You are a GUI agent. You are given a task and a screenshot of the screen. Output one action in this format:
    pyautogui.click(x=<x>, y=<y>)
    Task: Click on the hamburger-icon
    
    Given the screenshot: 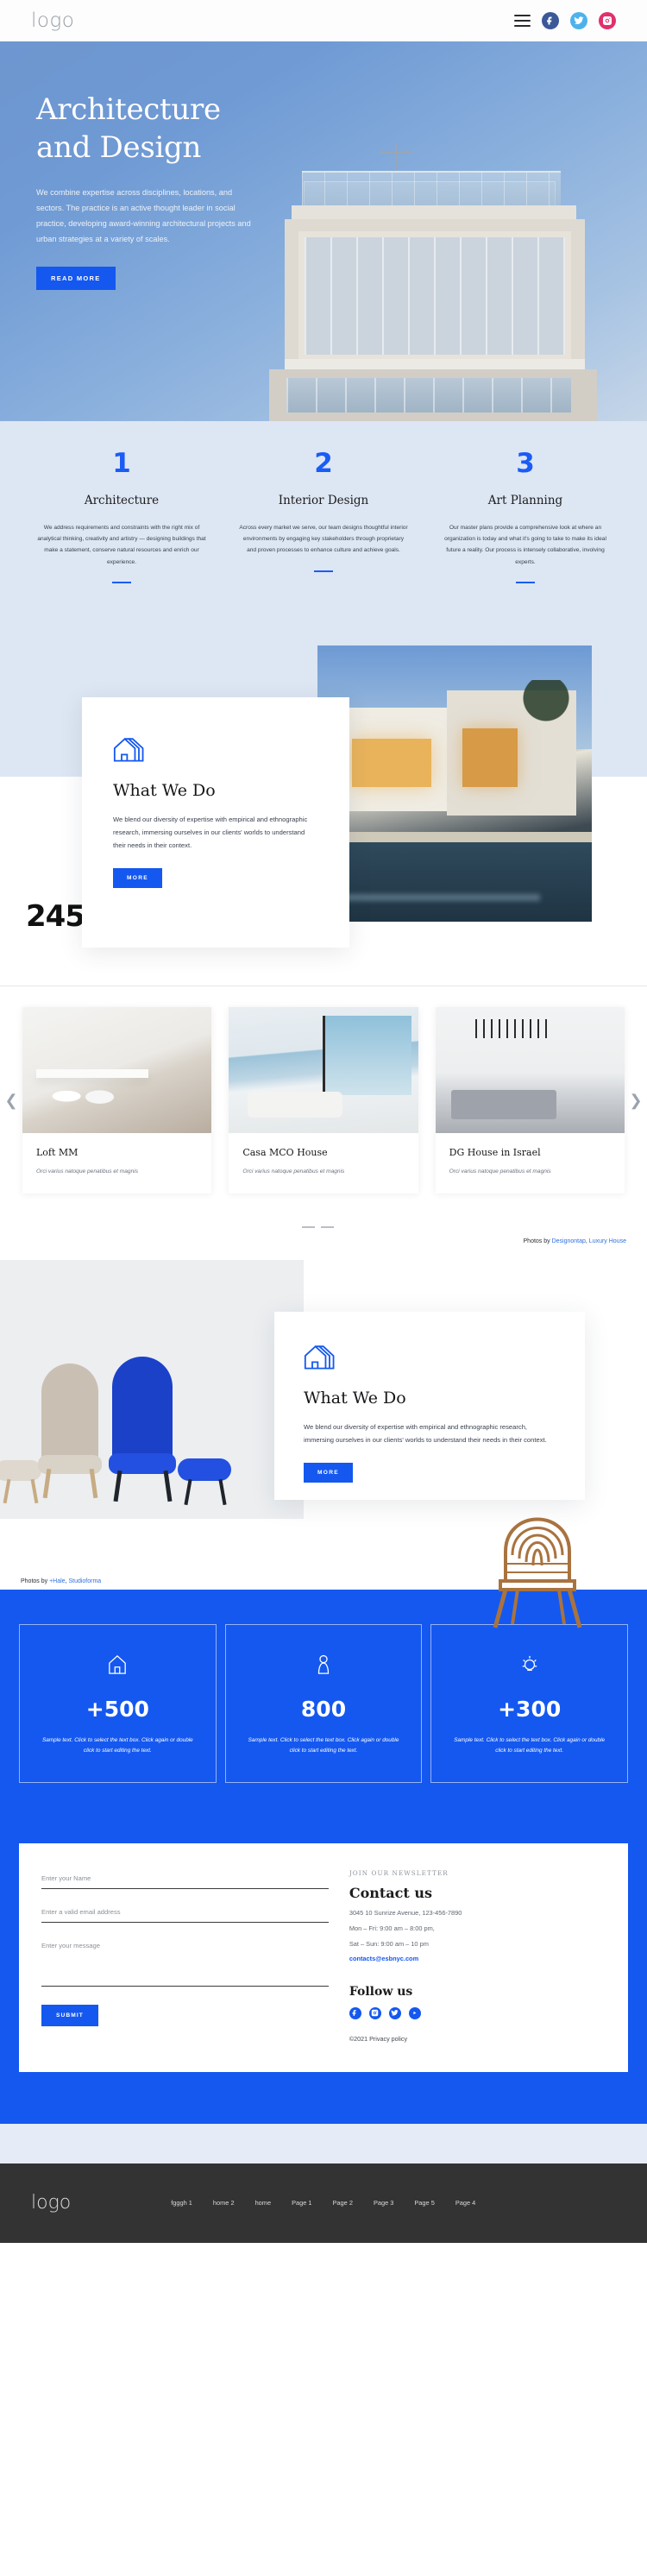 What is the action you would take?
    pyautogui.click(x=523, y=21)
    